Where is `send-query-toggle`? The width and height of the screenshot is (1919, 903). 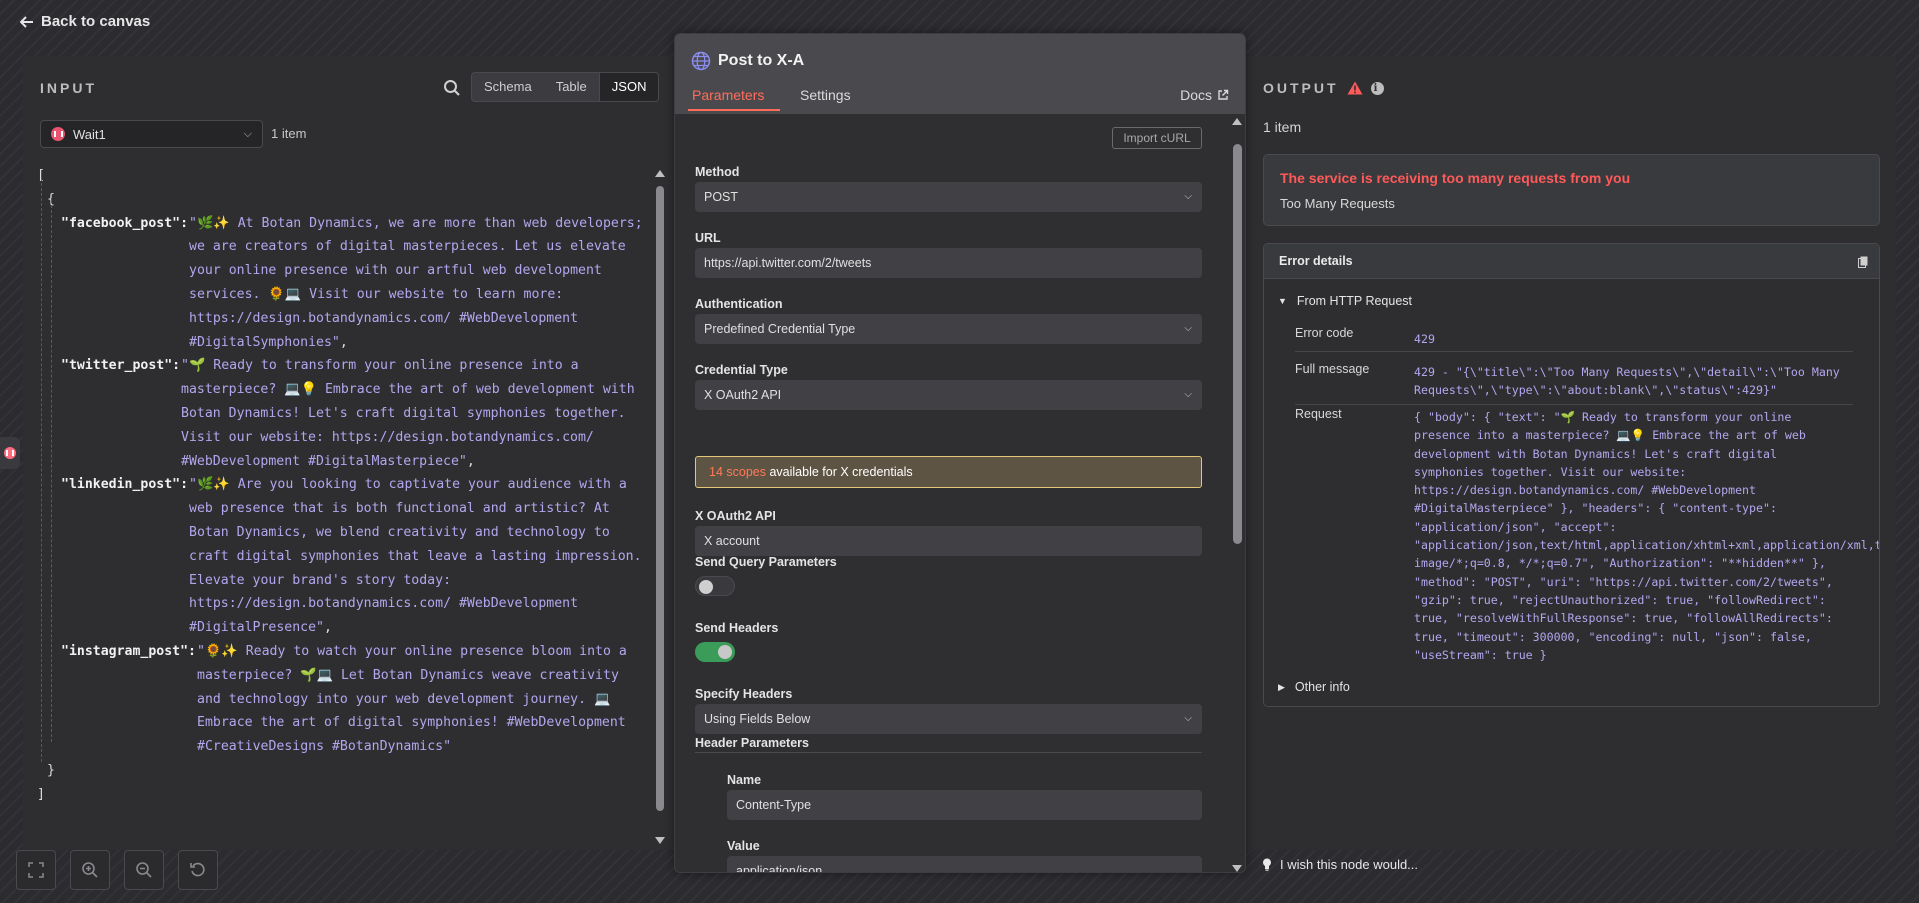
send-query-toggle is located at coordinates (715, 586).